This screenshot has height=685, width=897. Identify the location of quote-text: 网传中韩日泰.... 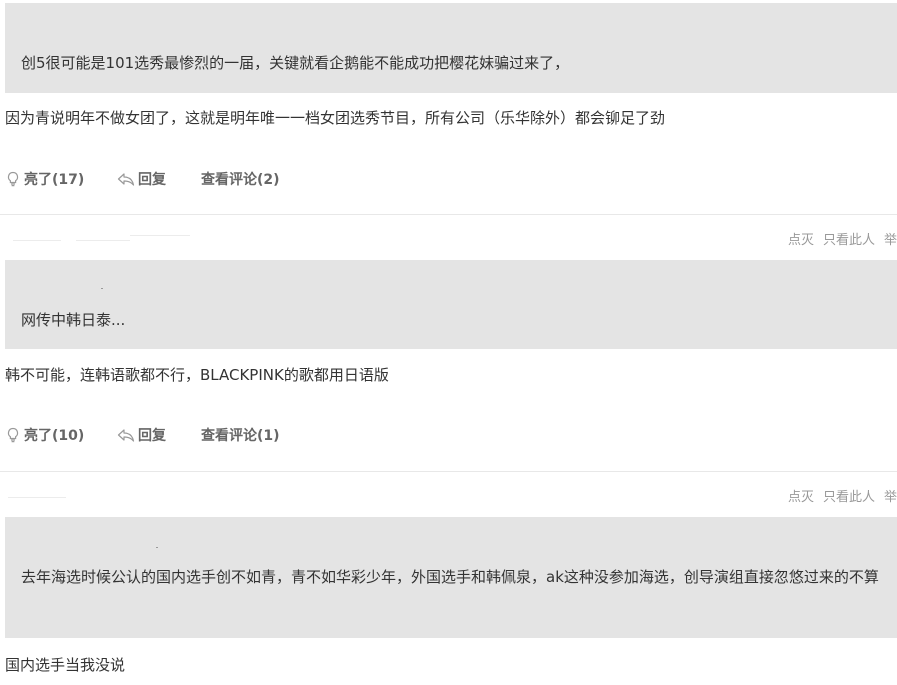
(73, 320).